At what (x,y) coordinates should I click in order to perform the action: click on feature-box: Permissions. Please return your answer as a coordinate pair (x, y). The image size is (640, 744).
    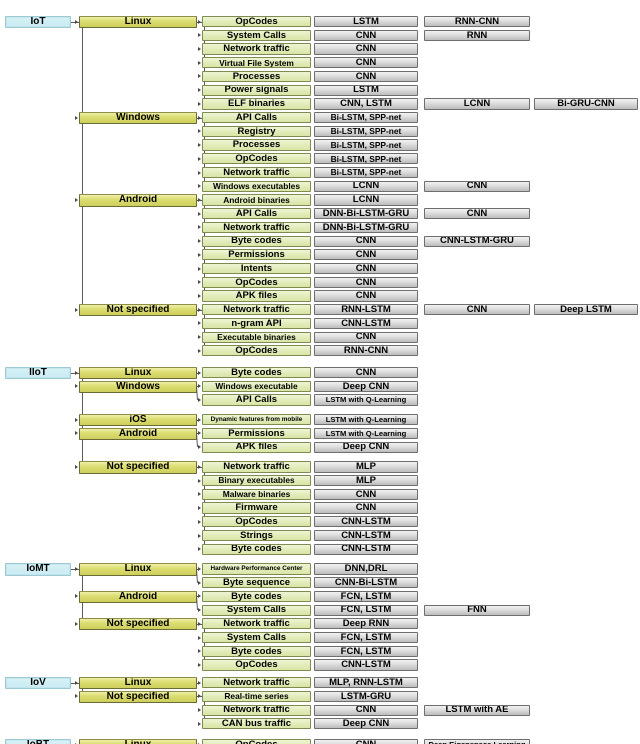
    Looking at the image, I should click on (256, 433).